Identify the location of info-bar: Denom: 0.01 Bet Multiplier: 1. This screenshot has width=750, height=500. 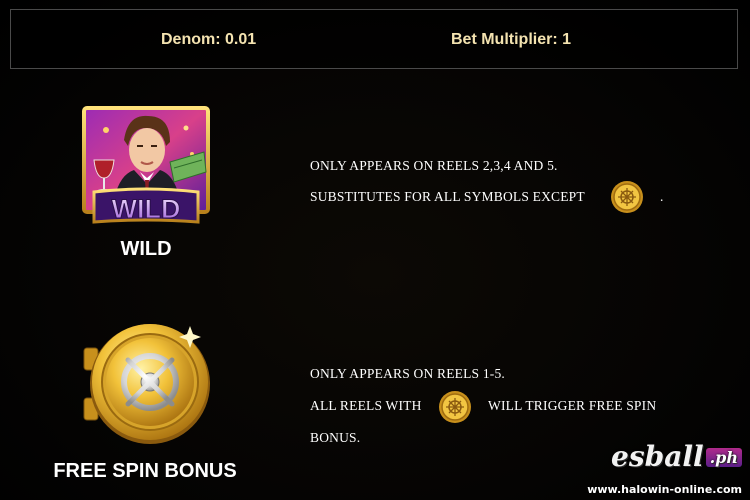
(374, 39).